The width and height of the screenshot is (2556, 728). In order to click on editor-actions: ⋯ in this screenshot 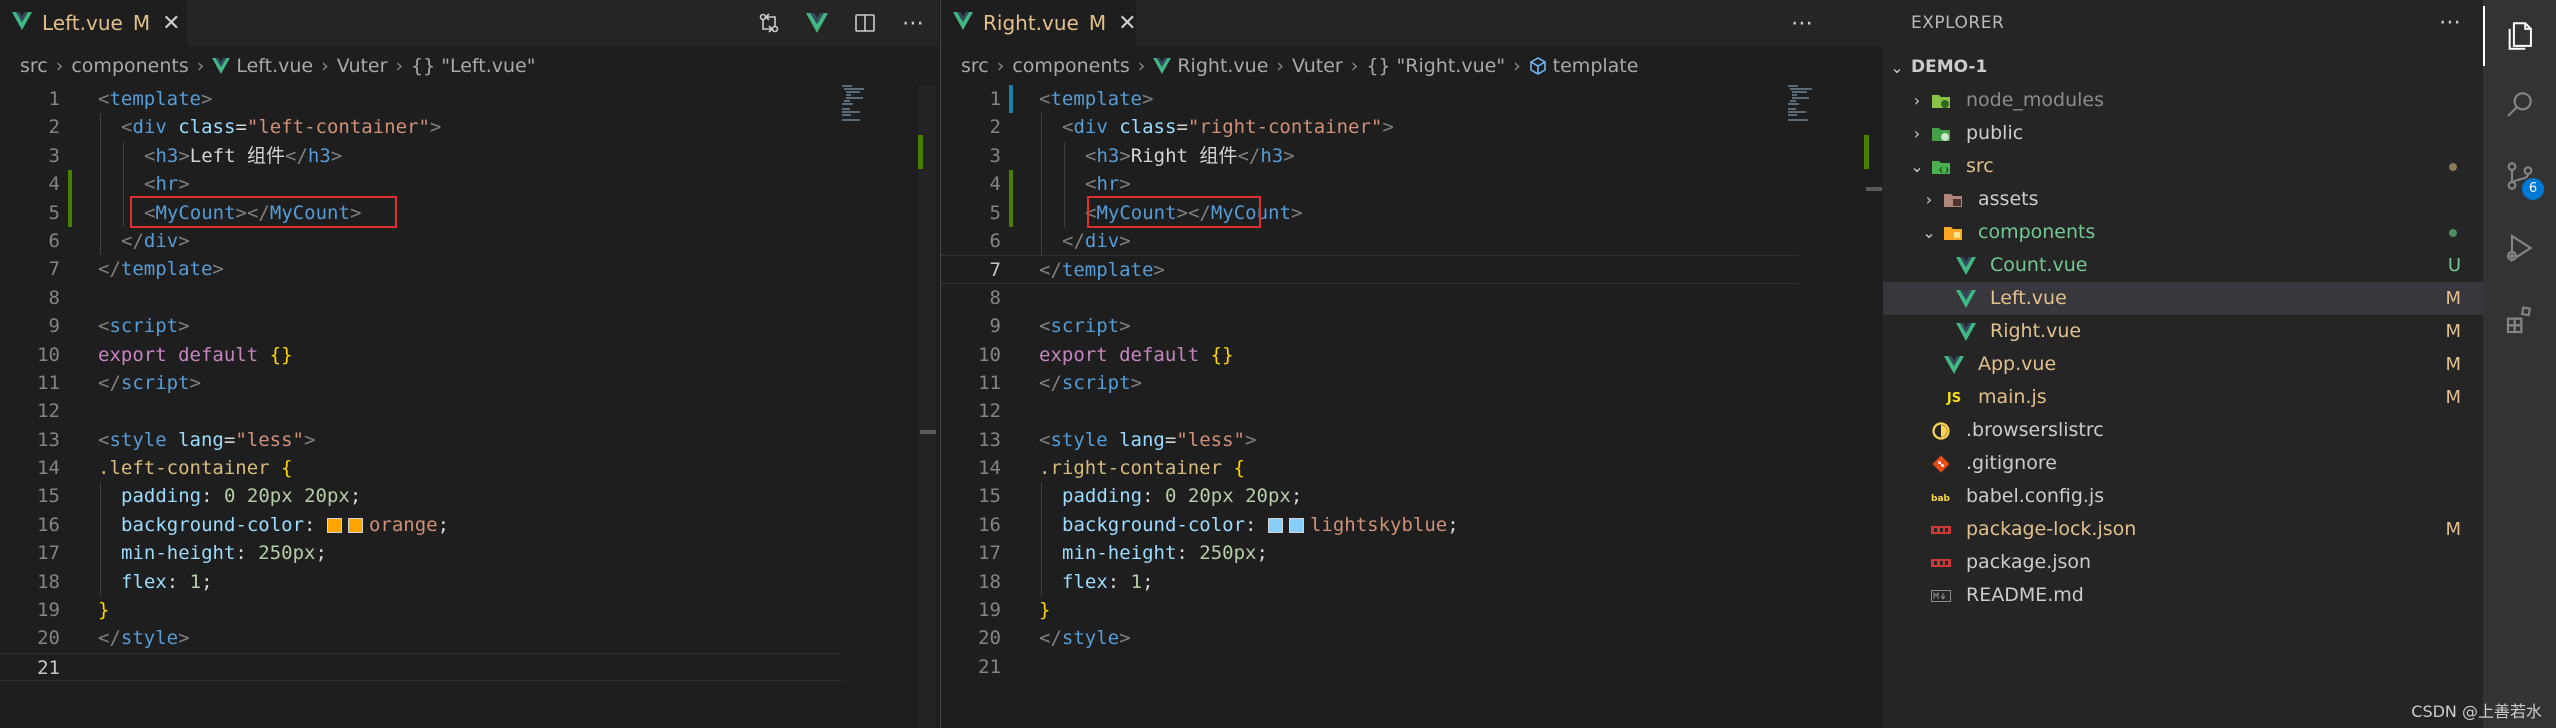, I will do `click(1802, 23)`.